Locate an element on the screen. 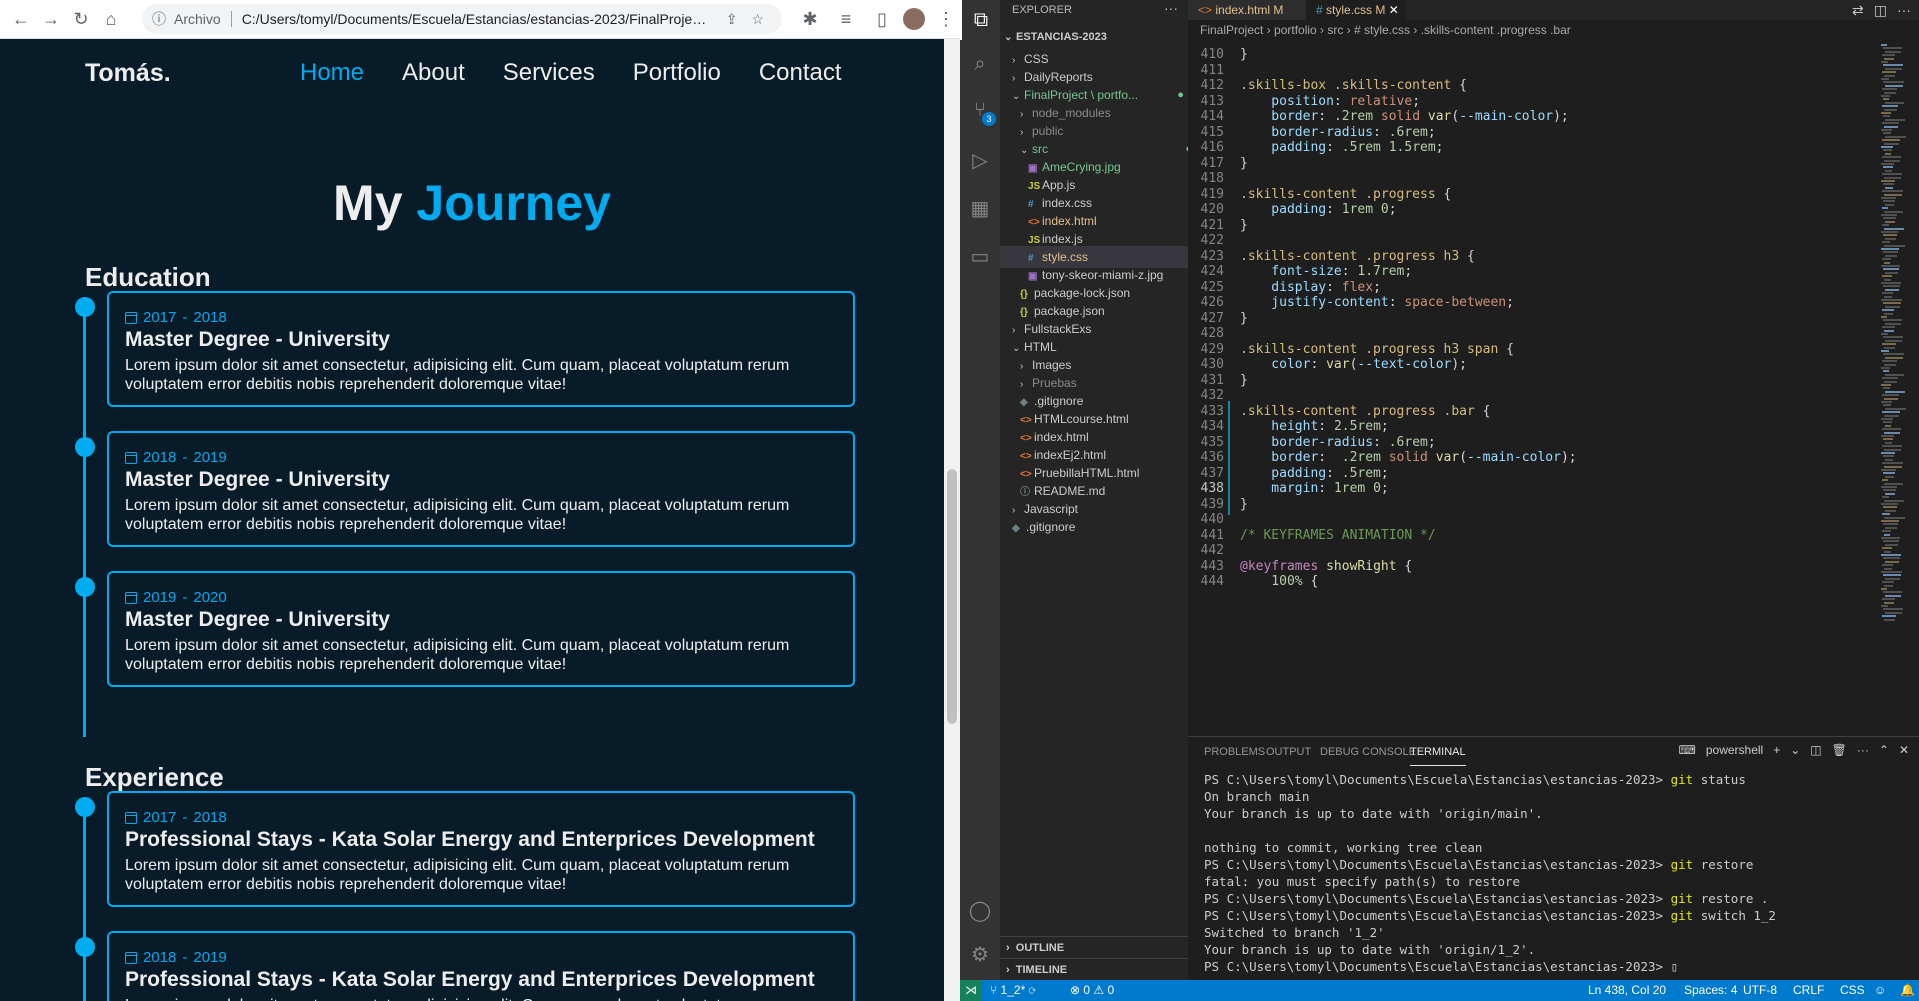 This screenshot has height=1001, width=1919. reload-icon: ↻ is located at coordinates (81, 19).